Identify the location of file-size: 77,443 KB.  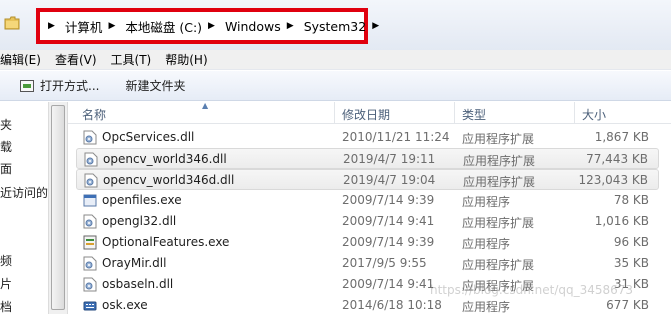
(617, 159).